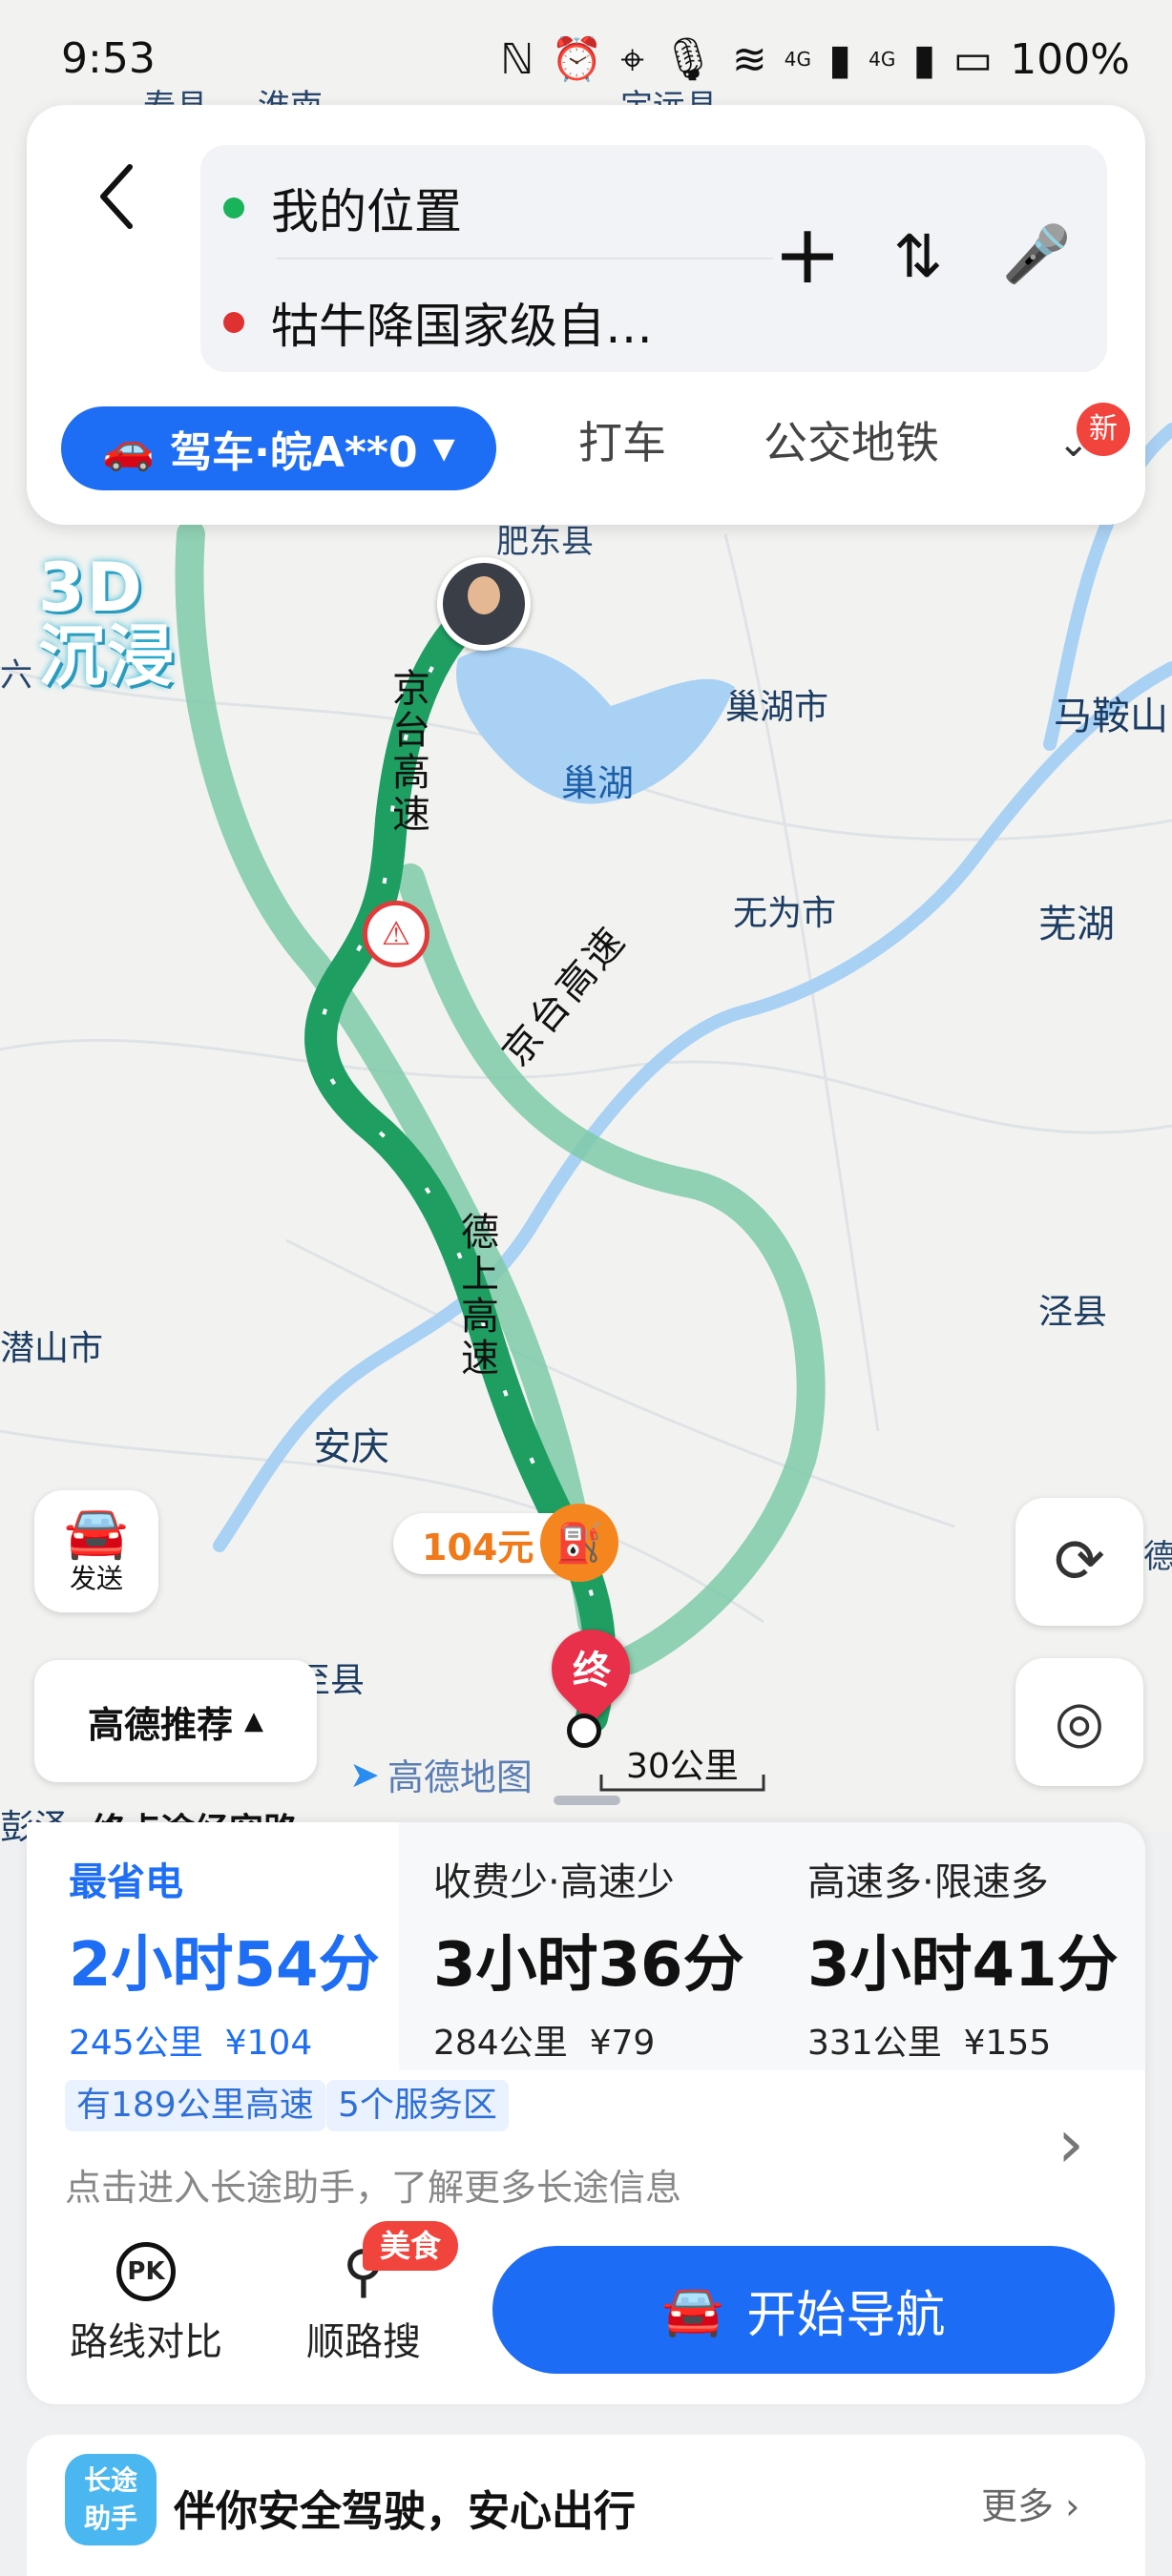  I want to click on add-waypoint-button: +, so click(807, 255).